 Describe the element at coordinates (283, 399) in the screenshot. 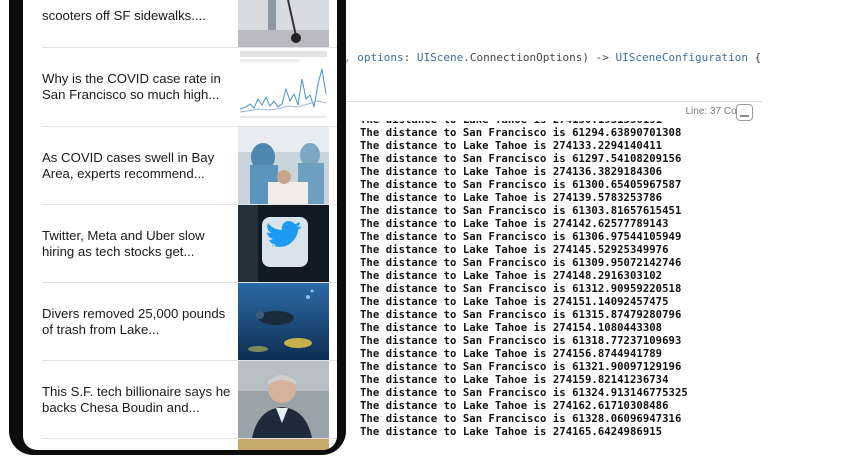

I see `portrait-photo` at that location.